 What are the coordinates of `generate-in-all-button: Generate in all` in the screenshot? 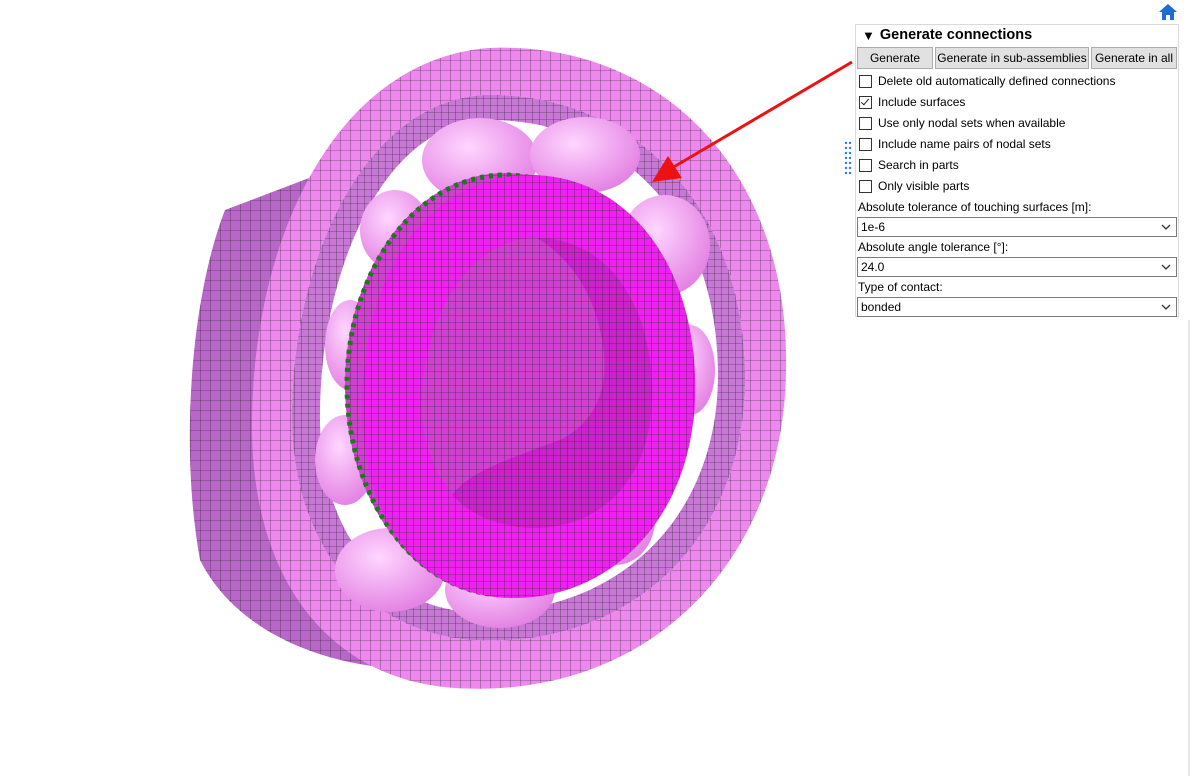 It's located at (1134, 58).